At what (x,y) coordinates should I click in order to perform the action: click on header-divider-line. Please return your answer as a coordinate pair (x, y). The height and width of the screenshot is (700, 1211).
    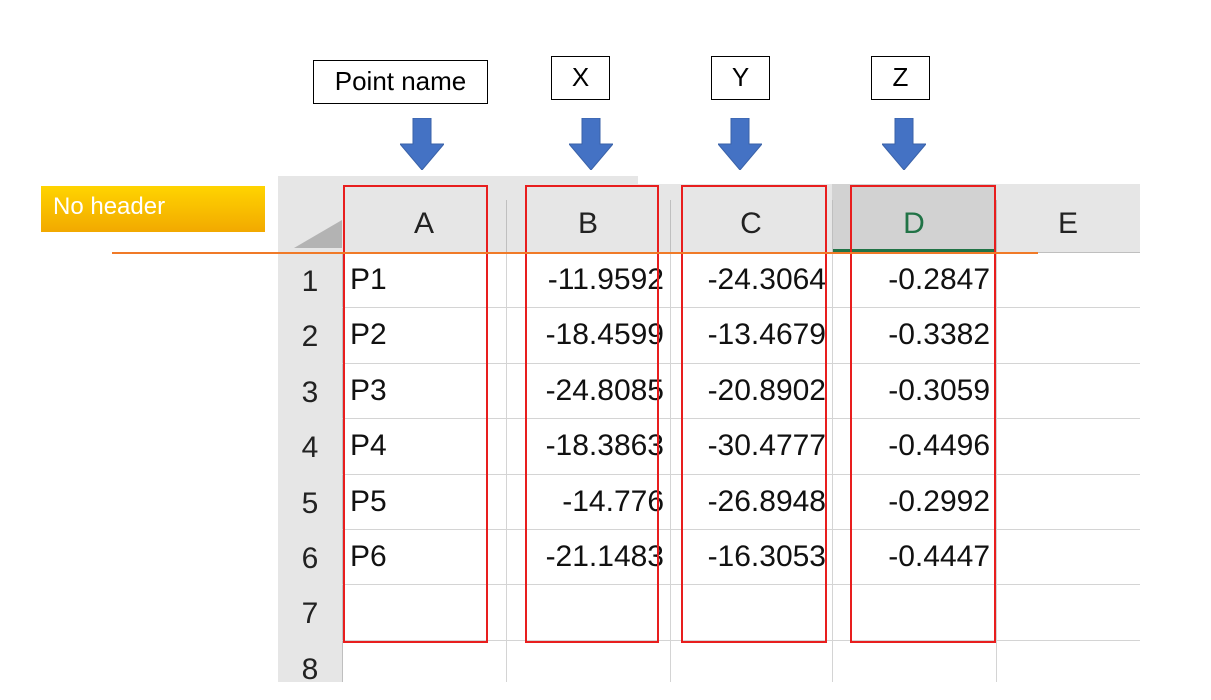
    Looking at the image, I should click on (575, 253).